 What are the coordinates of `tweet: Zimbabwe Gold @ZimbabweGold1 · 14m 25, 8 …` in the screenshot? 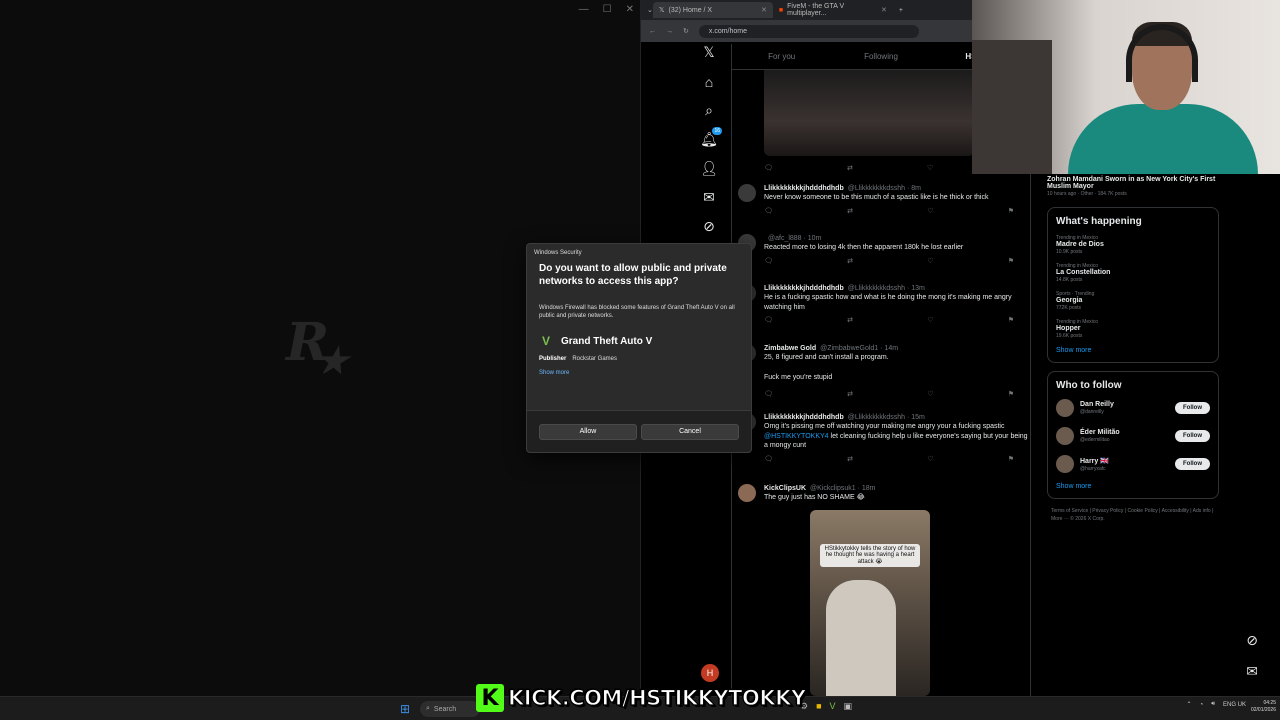 It's located at (883, 372).